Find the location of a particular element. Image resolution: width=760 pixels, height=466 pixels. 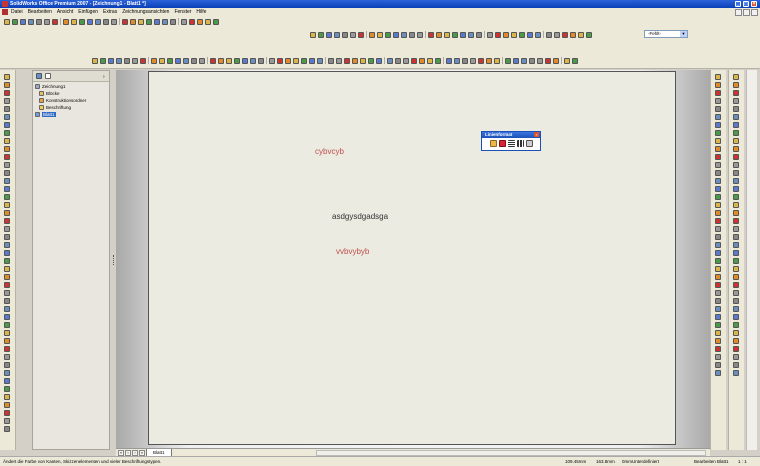

tree-item-0: Zeichnung1 is located at coordinates (60, 86).